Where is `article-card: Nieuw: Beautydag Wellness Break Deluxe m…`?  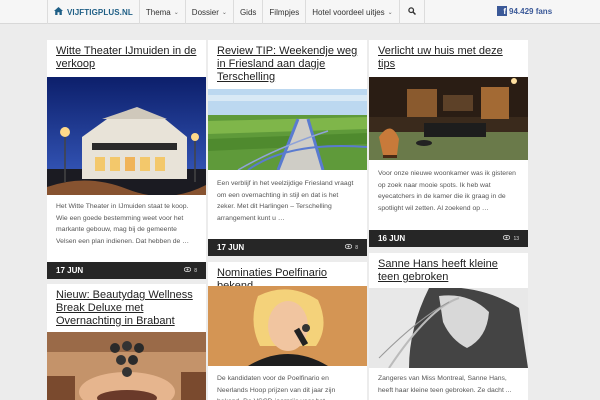 article-card: Nieuw: Beautydag Wellness Break Deluxe m… is located at coordinates (126, 342).